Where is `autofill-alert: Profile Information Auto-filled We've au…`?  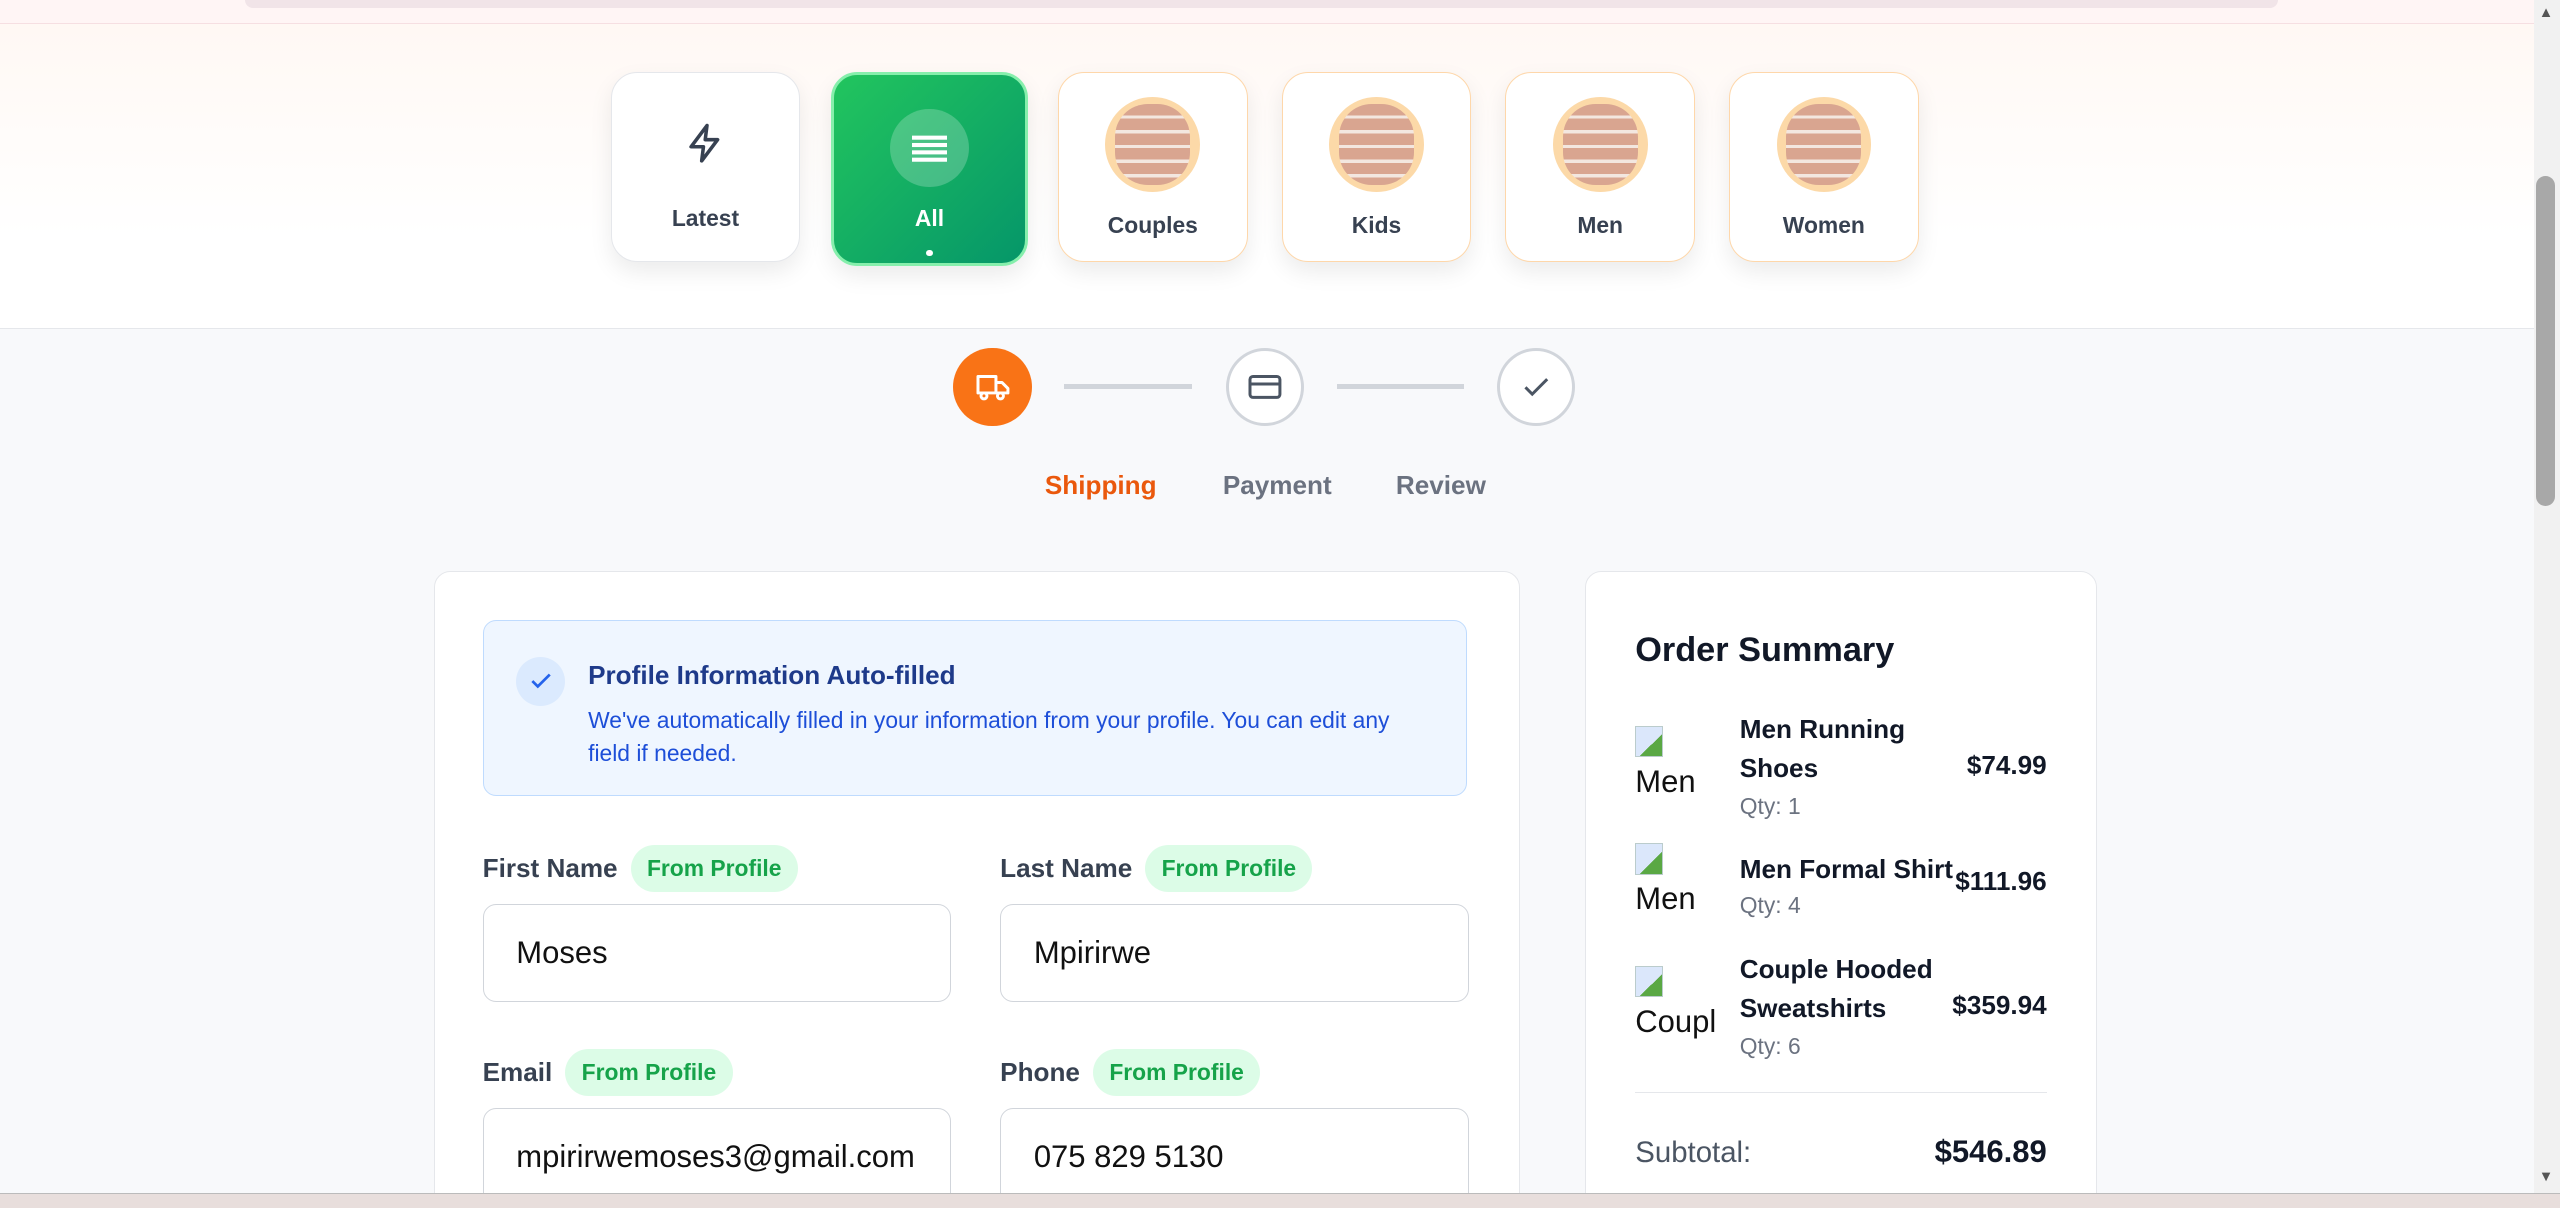 autofill-alert: Profile Information Auto-filled We've au… is located at coordinates (975, 708).